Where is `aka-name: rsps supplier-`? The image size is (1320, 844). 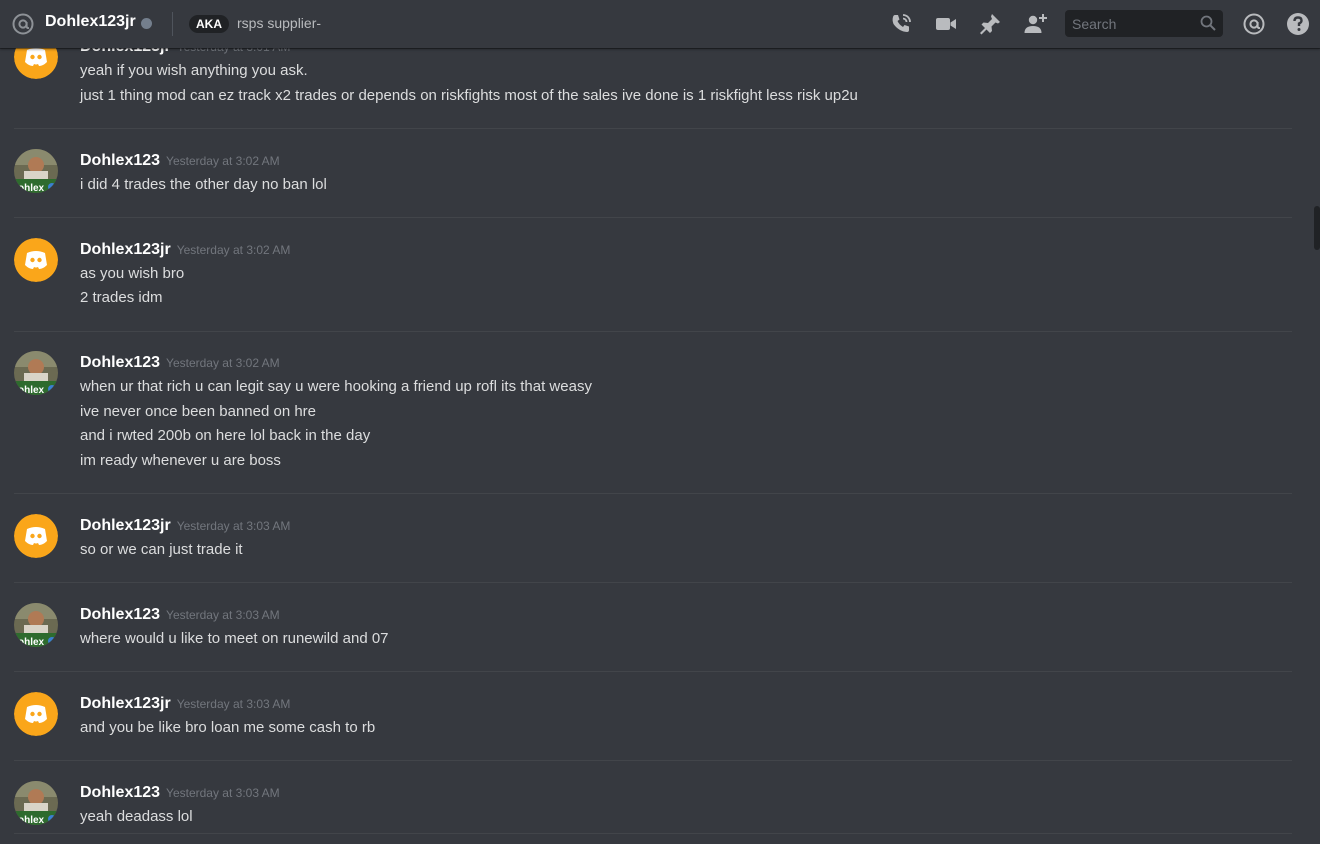 aka-name: rsps supplier- is located at coordinates (279, 23).